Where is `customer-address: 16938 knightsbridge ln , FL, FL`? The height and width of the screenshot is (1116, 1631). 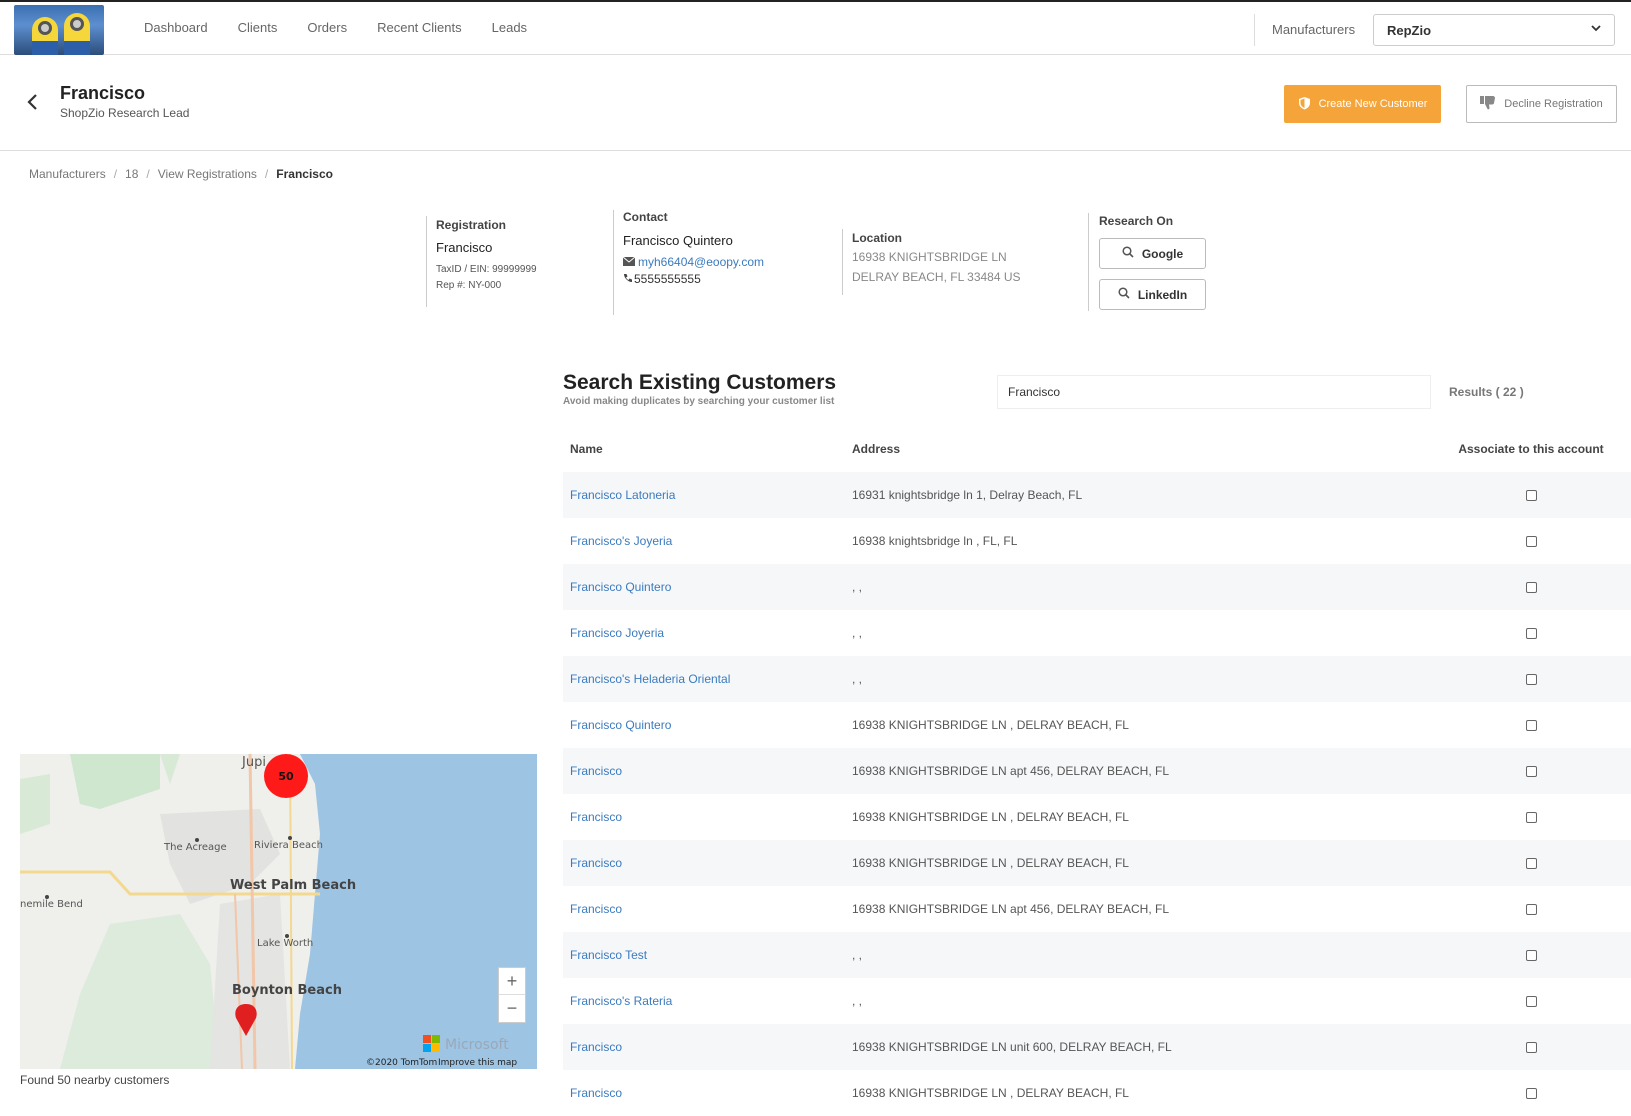 customer-address: 16938 knightsbridge ln , FL, FL is located at coordinates (935, 541).